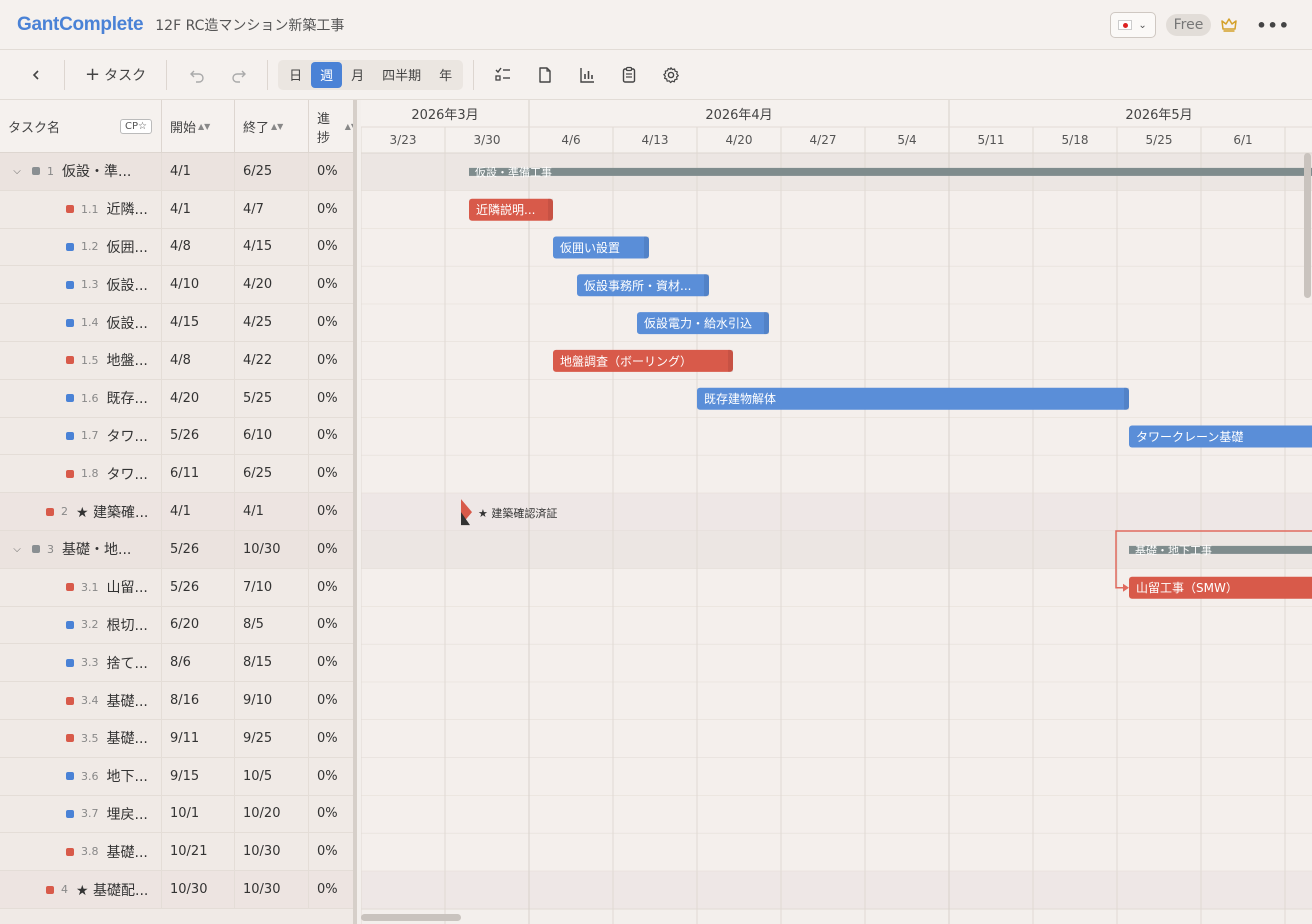  I want to click on language-select: ⌄, so click(1132, 25).